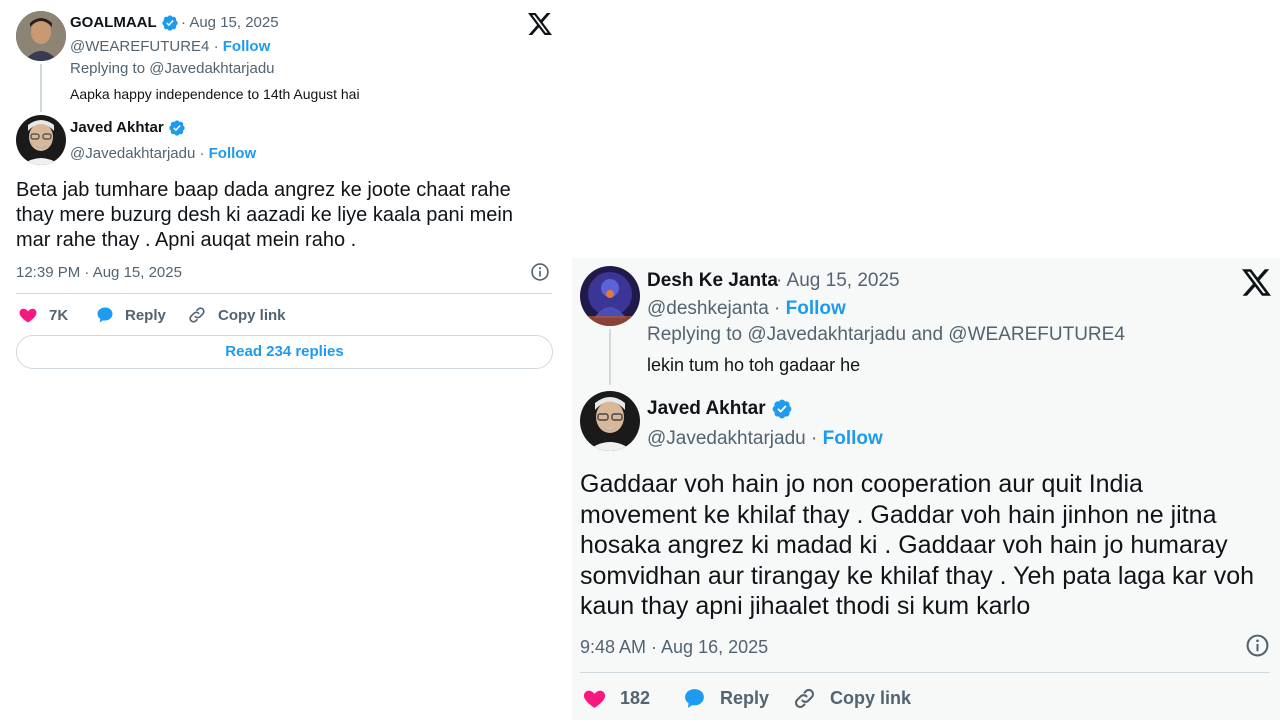 The image size is (1280, 720). What do you see at coordinates (284, 352) in the screenshot?
I see `read-replies-button: Read 234 replies` at bounding box center [284, 352].